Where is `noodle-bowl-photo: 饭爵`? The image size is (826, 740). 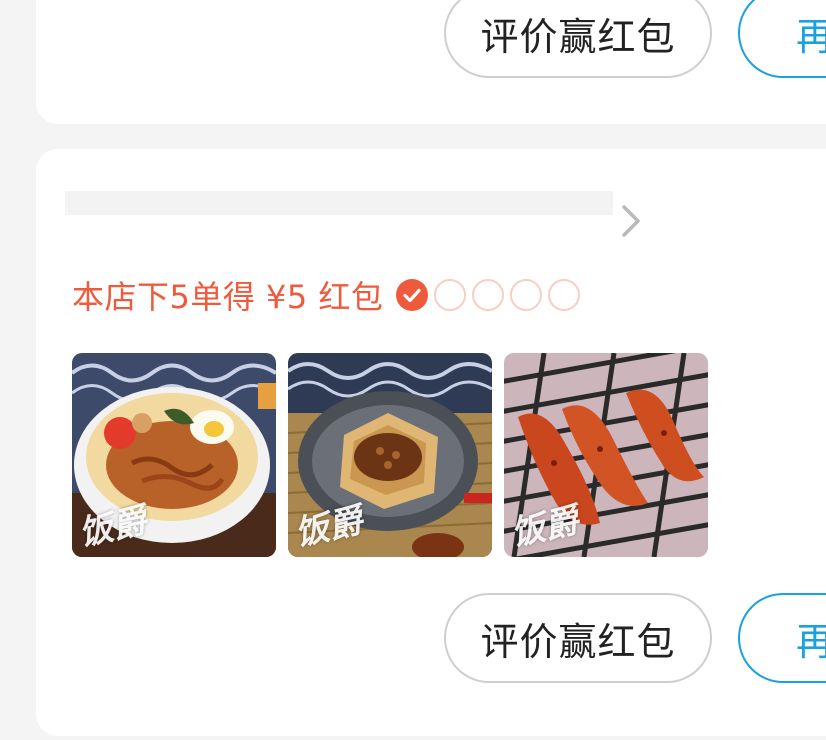 noodle-bowl-photo: 饭爵 is located at coordinates (174, 455).